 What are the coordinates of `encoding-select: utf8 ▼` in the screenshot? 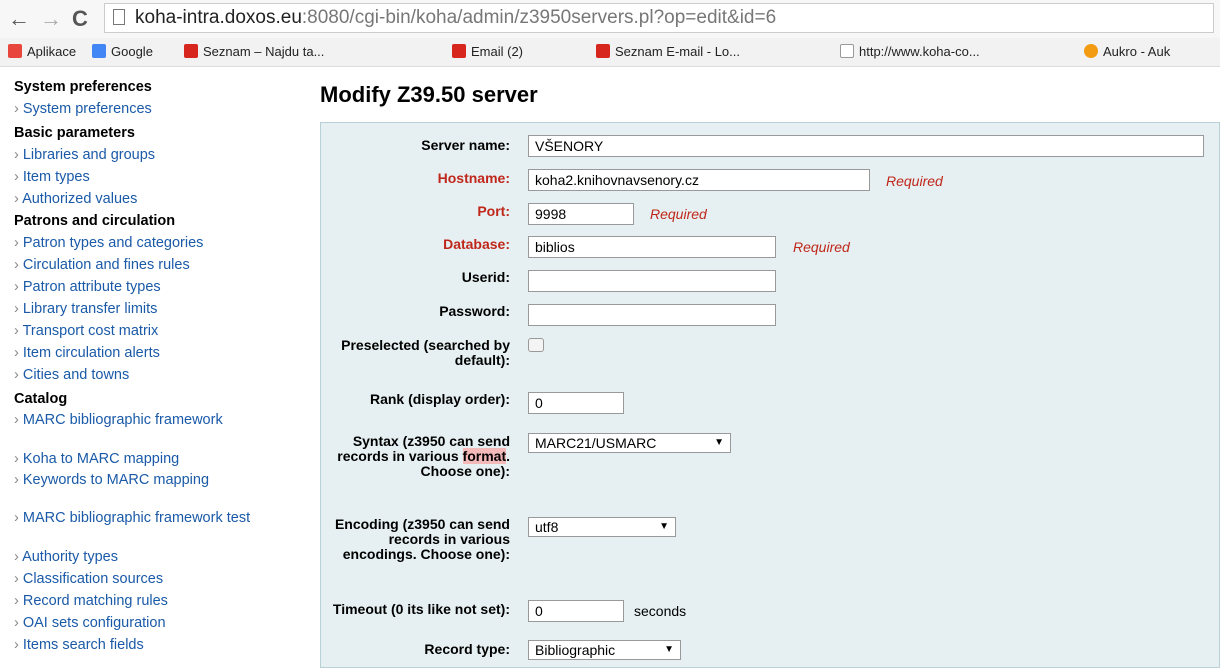 It's located at (602, 527).